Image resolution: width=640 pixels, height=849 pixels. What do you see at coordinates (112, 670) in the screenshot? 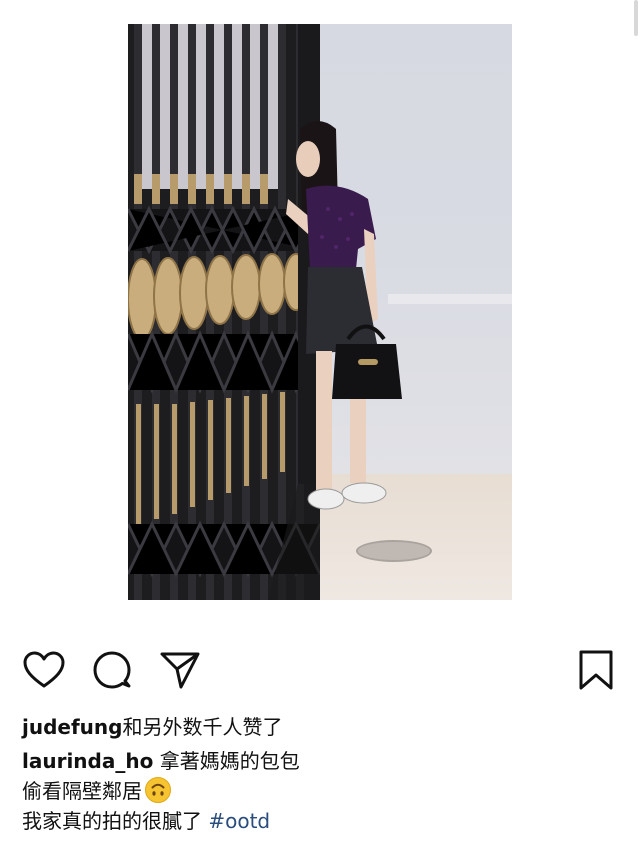
I see `comment-icon` at bounding box center [112, 670].